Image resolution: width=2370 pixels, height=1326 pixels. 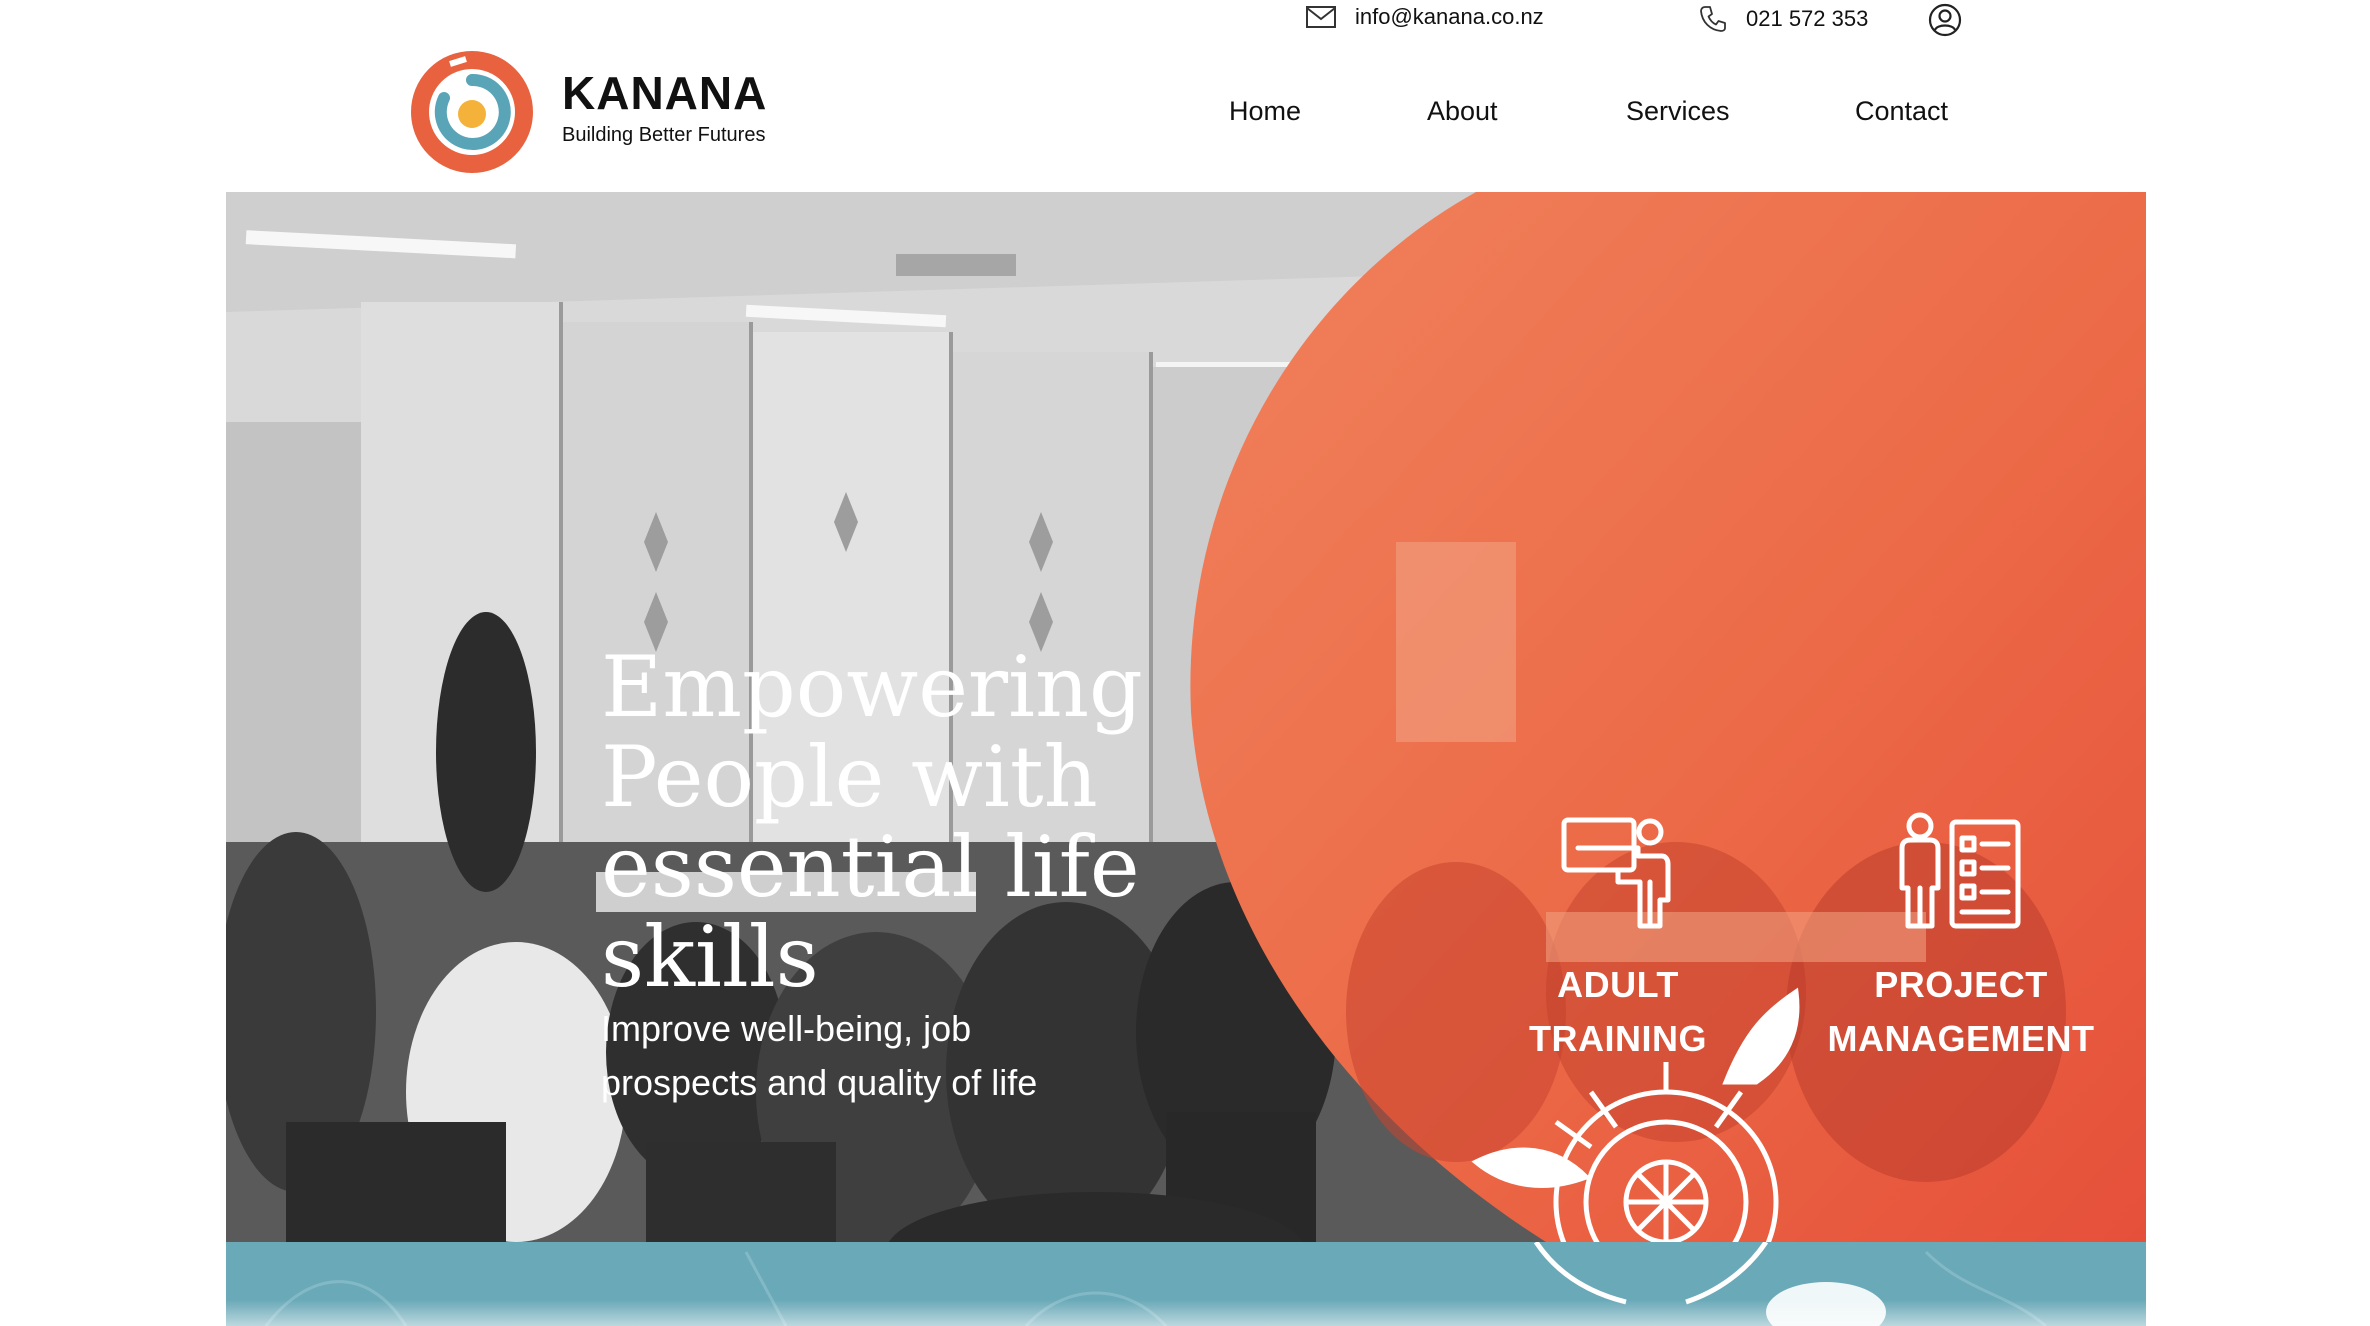 What do you see at coordinates (1961, 1038) in the screenshot?
I see `service-project-line2: MANAGEMENT` at bounding box center [1961, 1038].